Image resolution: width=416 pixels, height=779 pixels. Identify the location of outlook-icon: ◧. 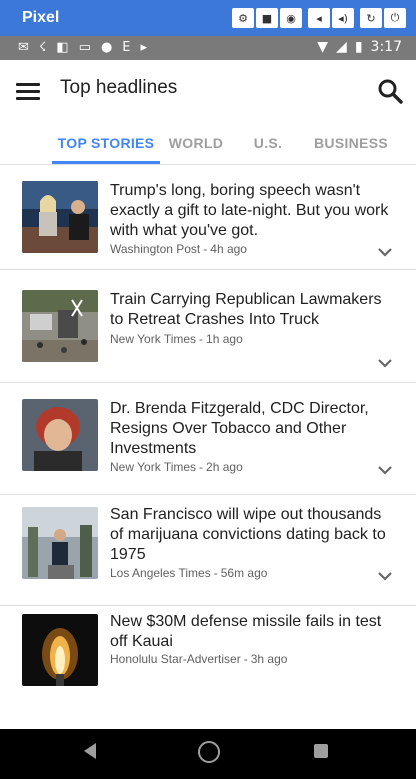
(62, 47).